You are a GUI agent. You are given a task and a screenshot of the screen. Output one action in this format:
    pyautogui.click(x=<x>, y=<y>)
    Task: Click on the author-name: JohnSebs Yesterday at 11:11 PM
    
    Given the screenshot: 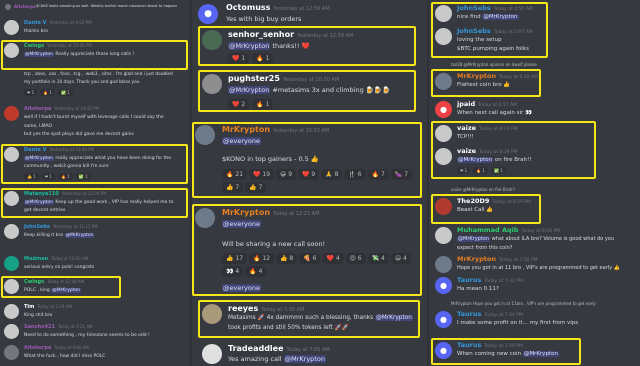 What is the action you would take?
    pyautogui.click(x=61, y=227)
    